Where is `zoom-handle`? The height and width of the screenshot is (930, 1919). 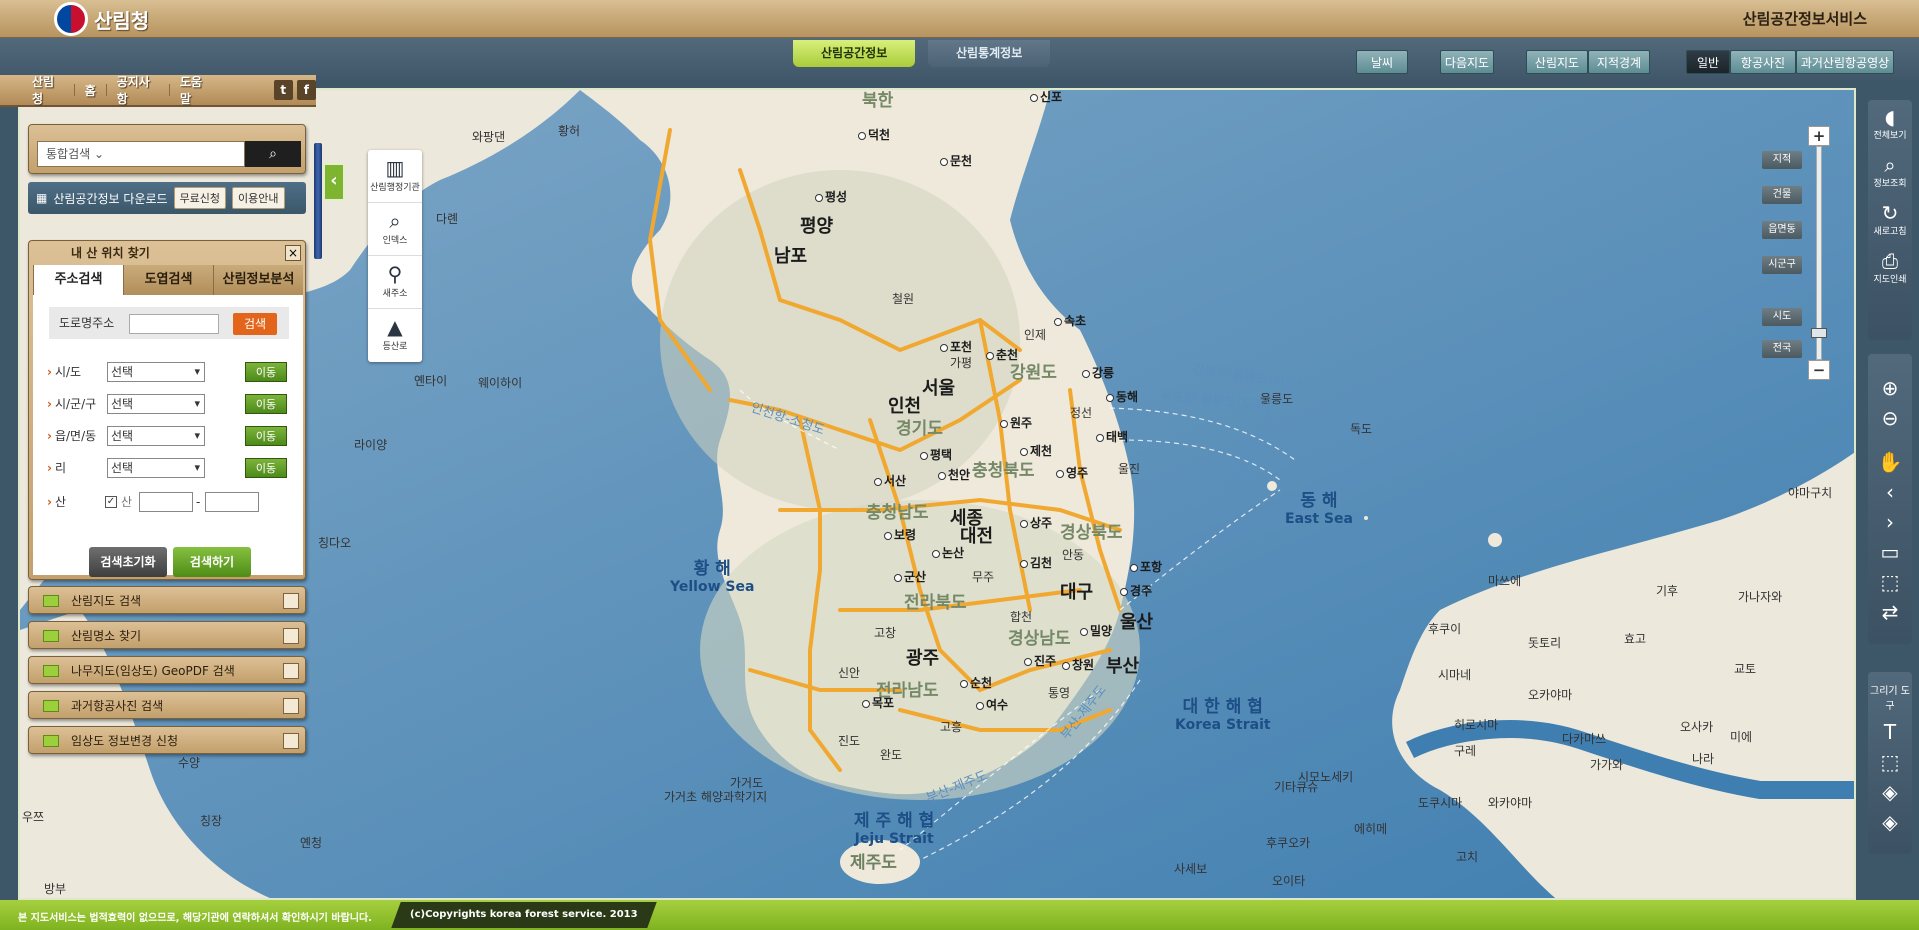 zoom-handle is located at coordinates (1819, 333).